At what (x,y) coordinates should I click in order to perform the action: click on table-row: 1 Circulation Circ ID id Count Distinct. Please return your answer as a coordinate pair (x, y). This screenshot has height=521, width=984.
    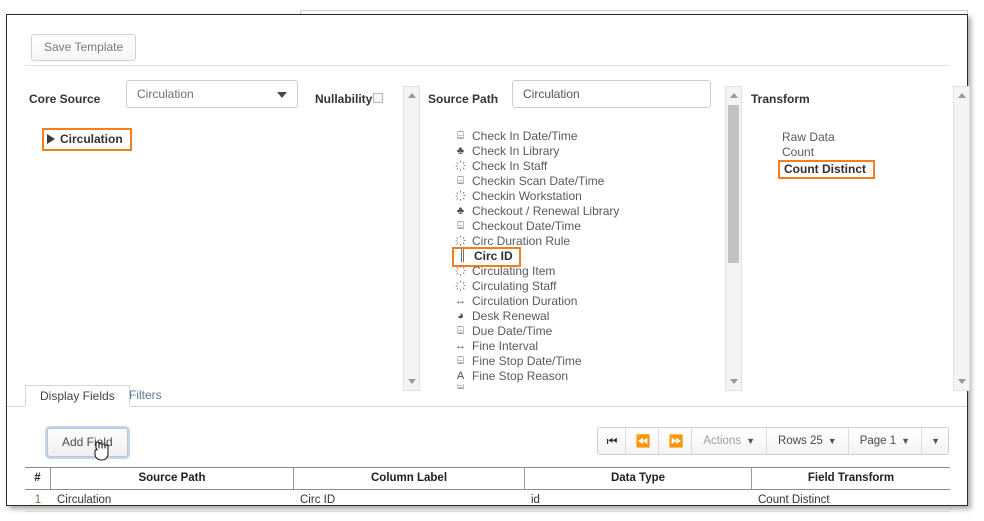
    Looking at the image, I should click on (487, 501).